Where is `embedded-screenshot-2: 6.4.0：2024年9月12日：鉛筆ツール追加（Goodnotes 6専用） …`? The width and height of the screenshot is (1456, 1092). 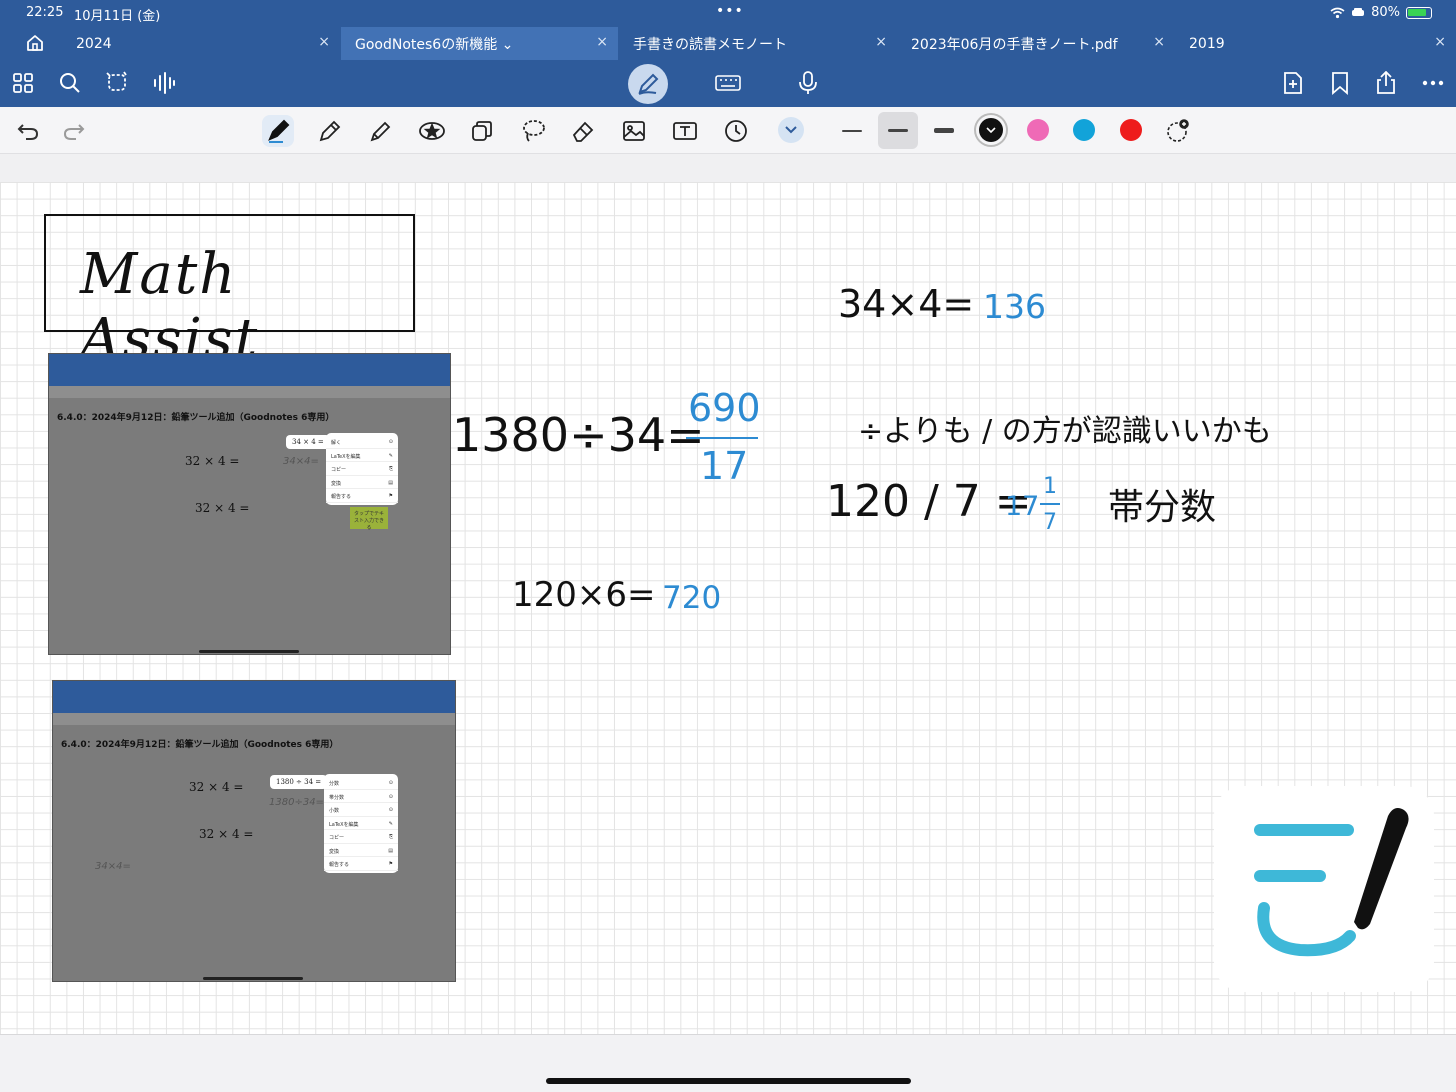
embedded-screenshot-2: 6.4.0：2024年9月12日：鉛筆ツール追加（Goodnotes 6専用） … is located at coordinates (254, 831).